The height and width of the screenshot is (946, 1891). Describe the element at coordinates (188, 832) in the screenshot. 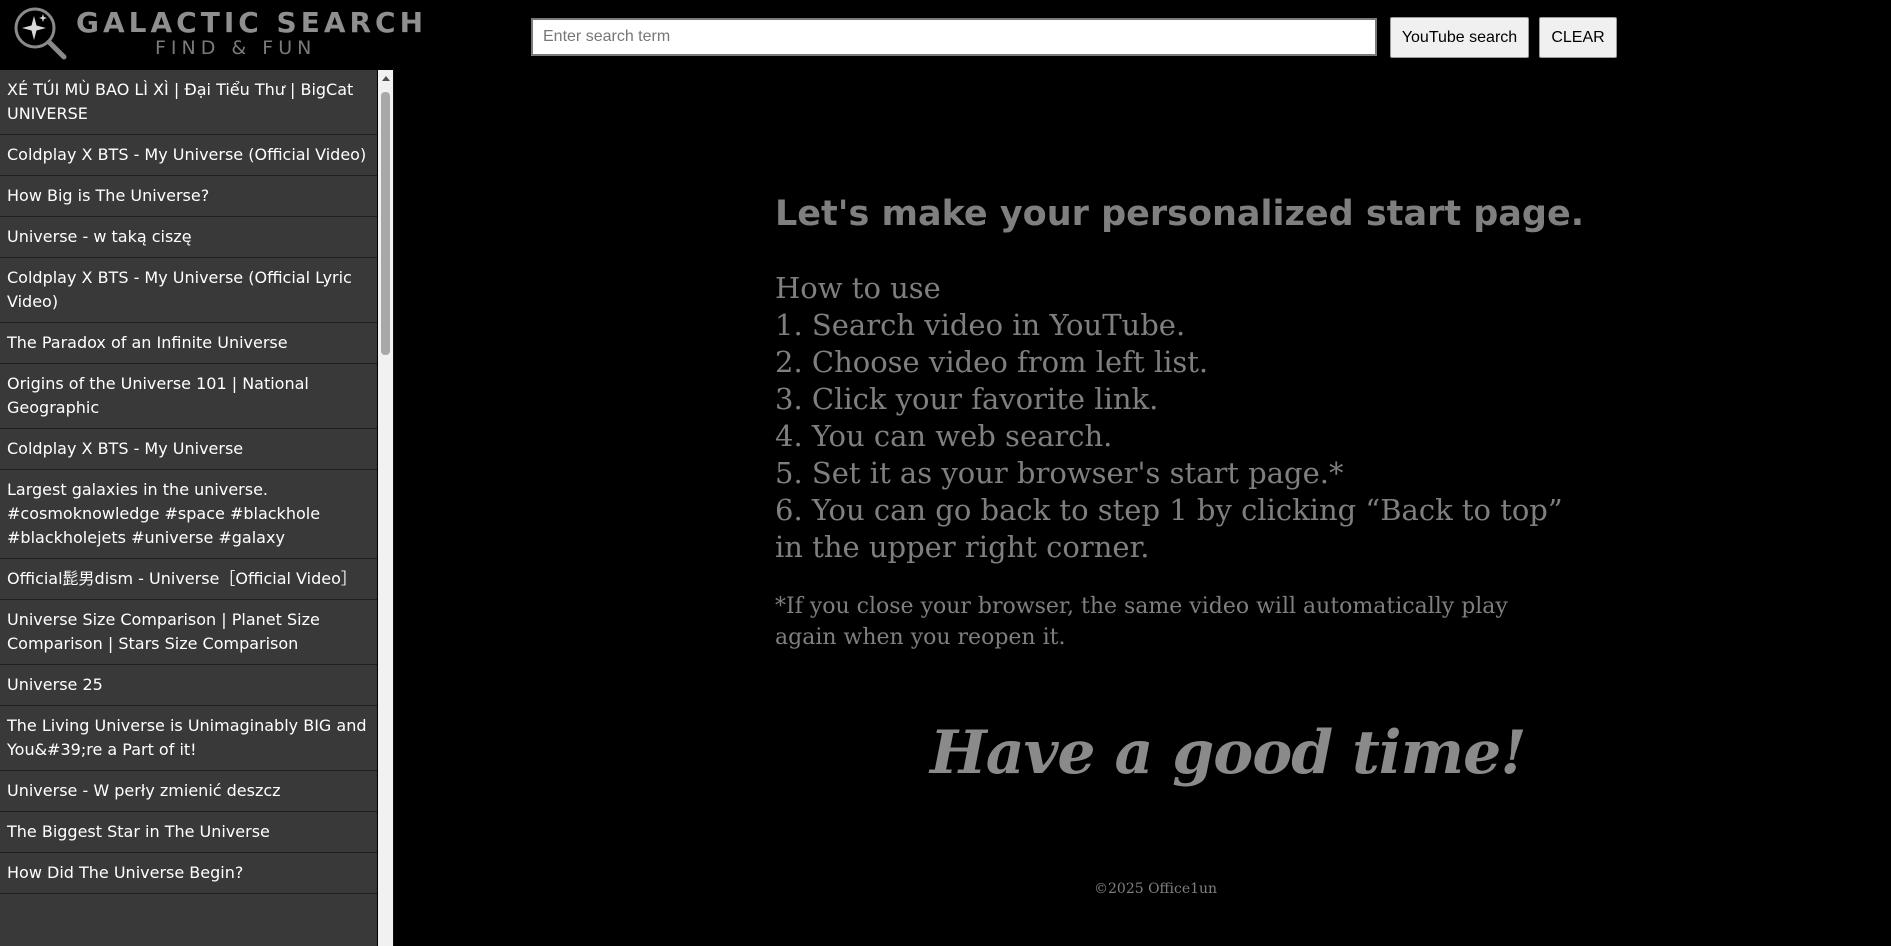

I see `video-list-item: The Biggest Star in The Universe` at that location.